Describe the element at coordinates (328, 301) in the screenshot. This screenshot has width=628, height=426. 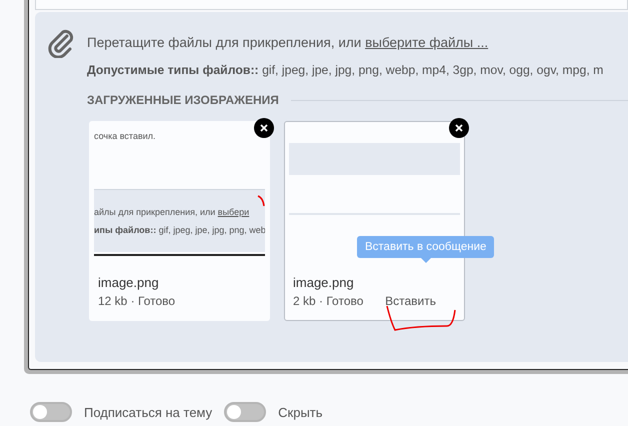
I see `file-meta: 2 kb · Готово` at that location.